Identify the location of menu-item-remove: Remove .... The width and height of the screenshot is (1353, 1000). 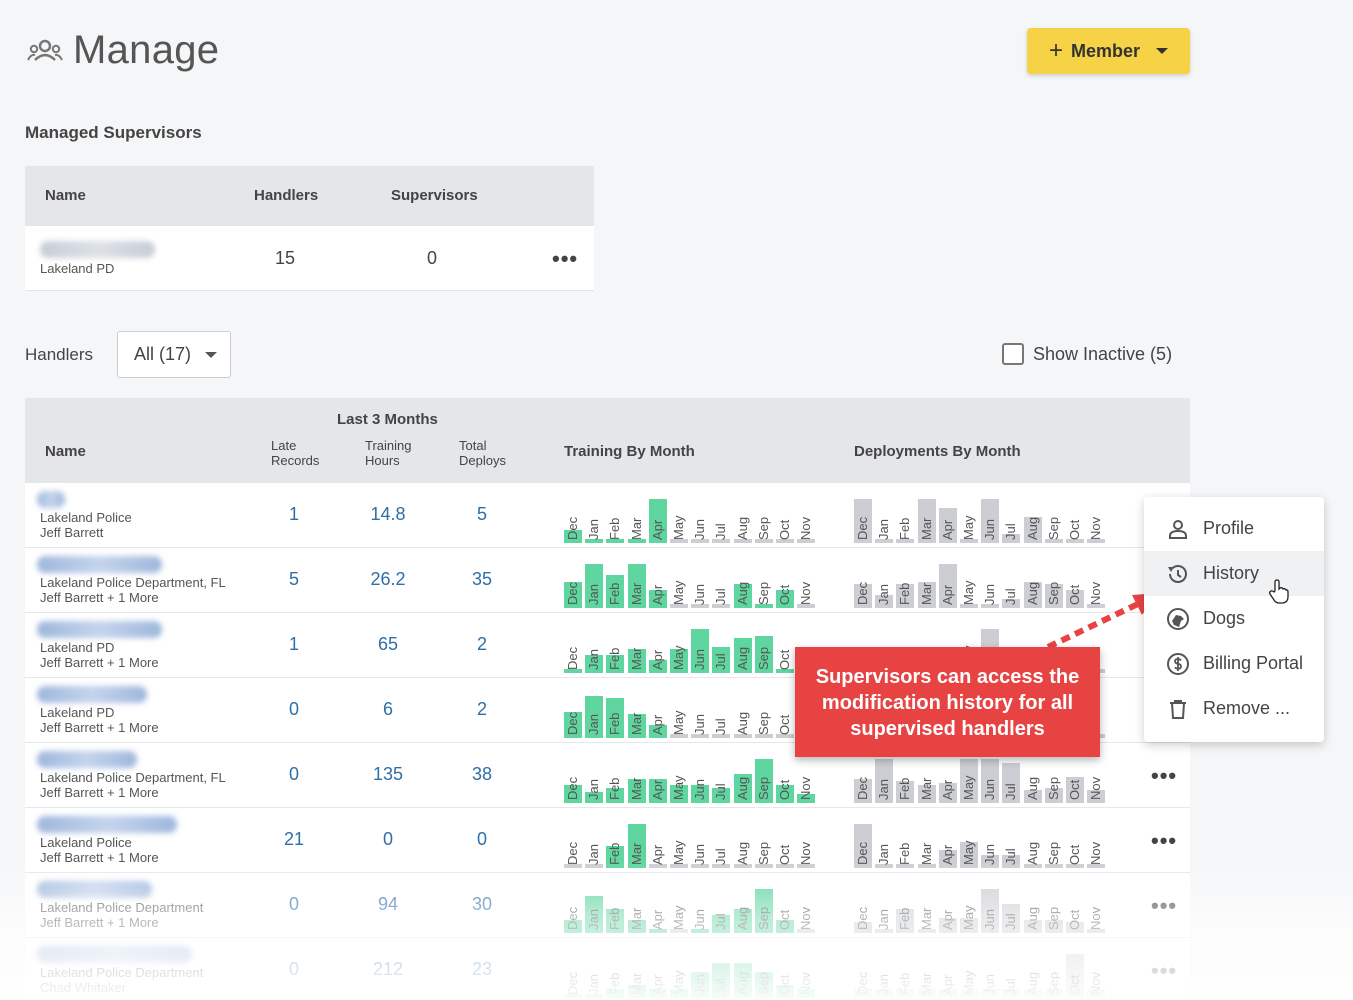
(1234, 708).